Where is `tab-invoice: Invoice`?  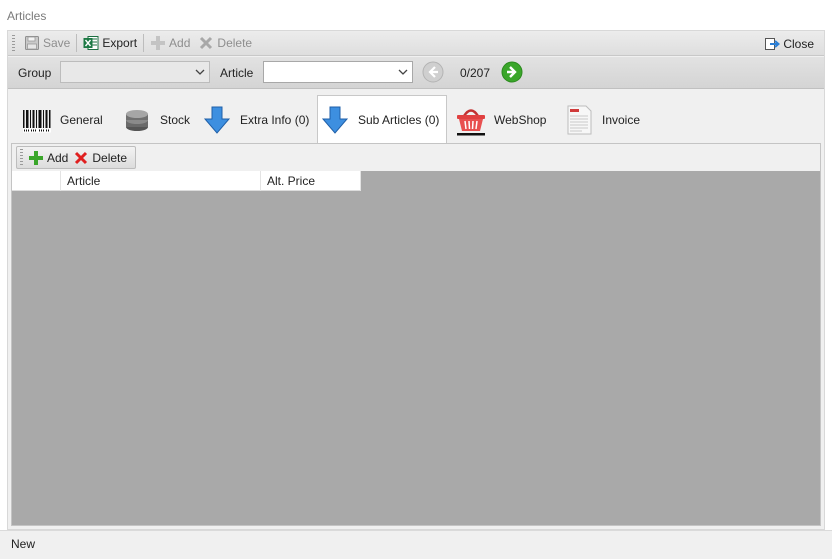
tab-invoice: Invoice is located at coordinates (612, 120).